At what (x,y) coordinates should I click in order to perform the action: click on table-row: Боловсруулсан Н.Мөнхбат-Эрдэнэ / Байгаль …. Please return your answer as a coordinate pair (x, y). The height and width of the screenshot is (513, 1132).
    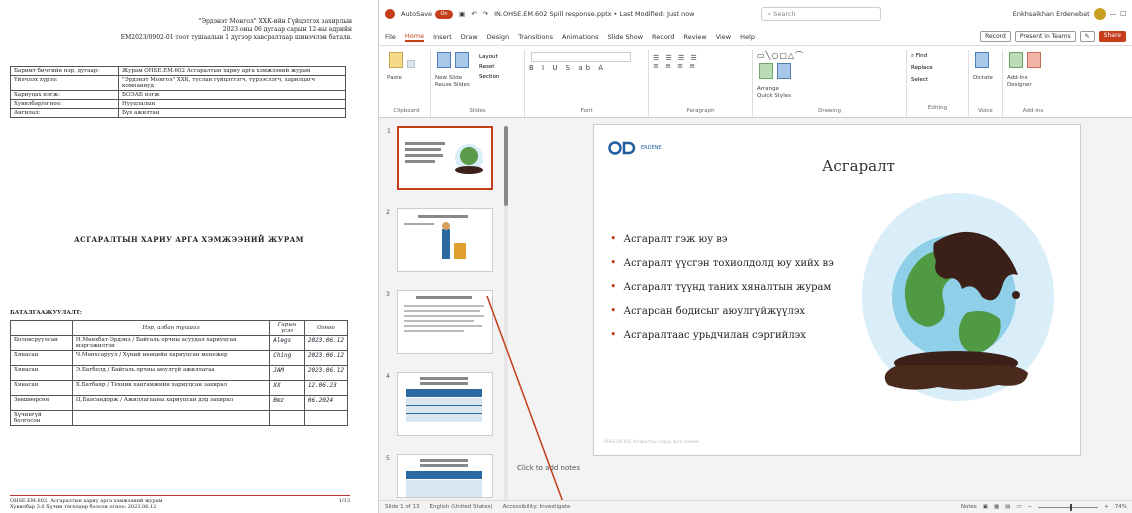
    Looking at the image, I should click on (179, 343).